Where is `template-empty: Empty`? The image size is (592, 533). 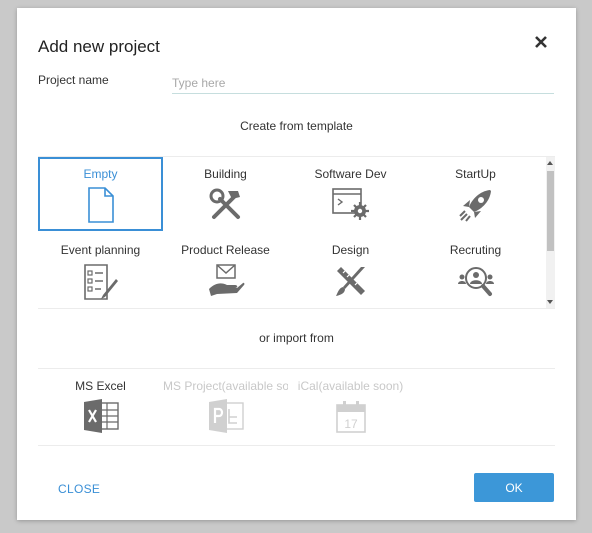 template-empty: Empty is located at coordinates (100, 194).